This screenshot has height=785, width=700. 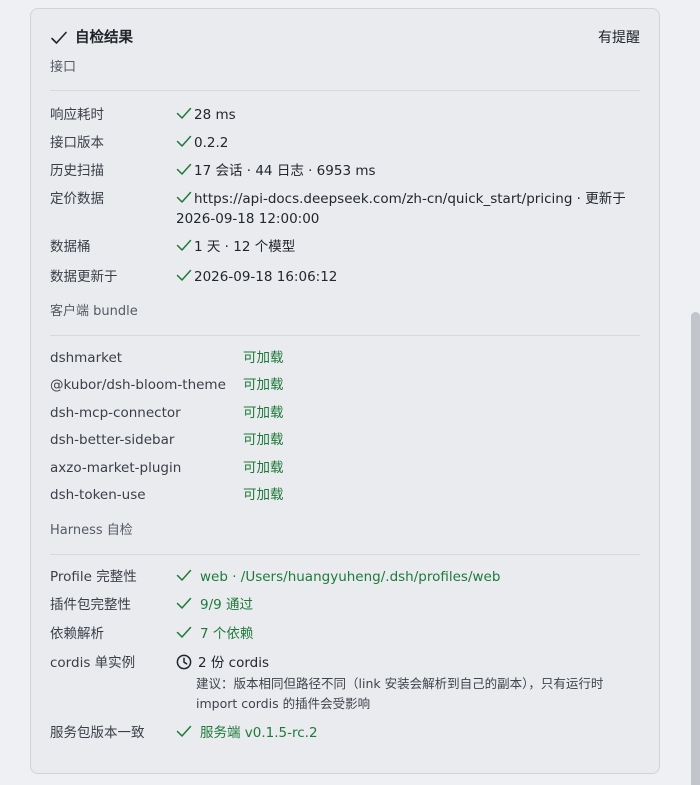 I want to click on panel-header: 自检结果 有提醒, so click(x=345, y=39).